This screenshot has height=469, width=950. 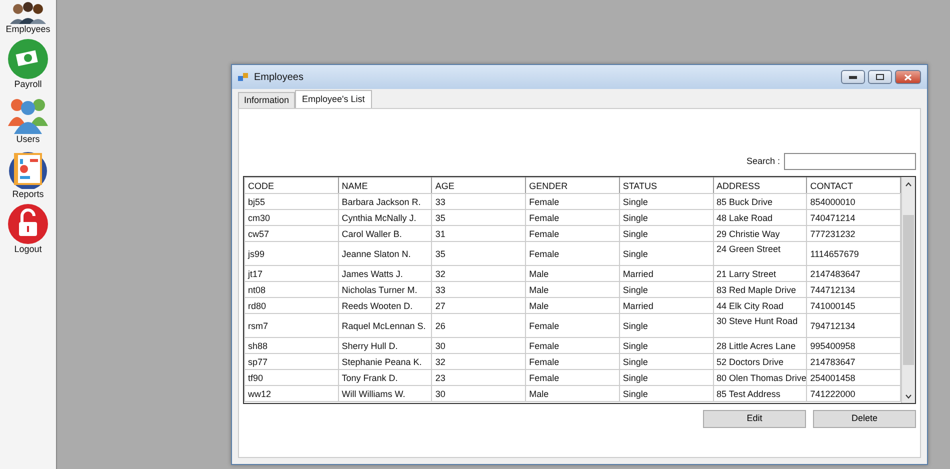 What do you see at coordinates (291, 378) in the screenshot?
I see `table-cell: tf90` at bounding box center [291, 378].